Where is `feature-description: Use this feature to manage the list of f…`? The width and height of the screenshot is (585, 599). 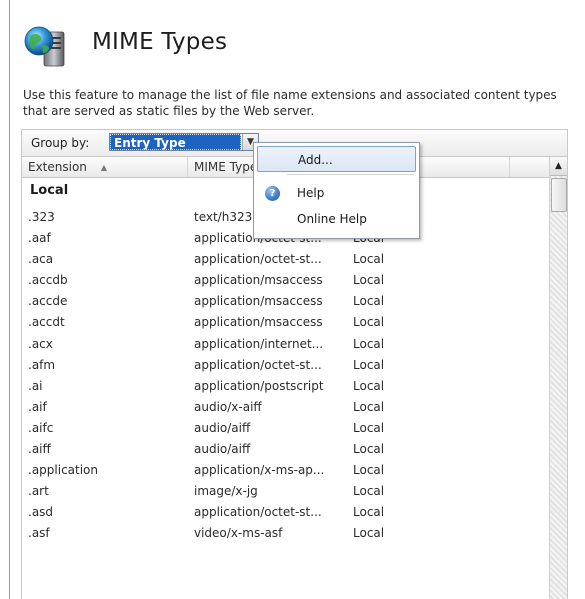
feature-description: Use this feature to manage the list of f… is located at coordinates (290, 103).